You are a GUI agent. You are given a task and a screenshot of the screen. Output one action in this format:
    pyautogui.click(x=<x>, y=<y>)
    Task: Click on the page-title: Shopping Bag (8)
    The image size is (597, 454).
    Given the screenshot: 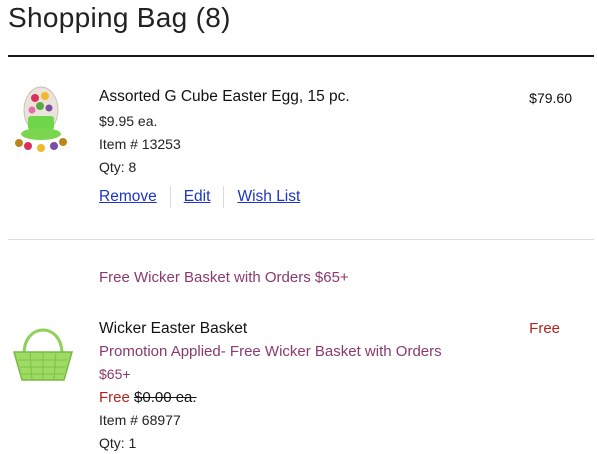 What is the action you would take?
    pyautogui.click(x=119, y=18)
    